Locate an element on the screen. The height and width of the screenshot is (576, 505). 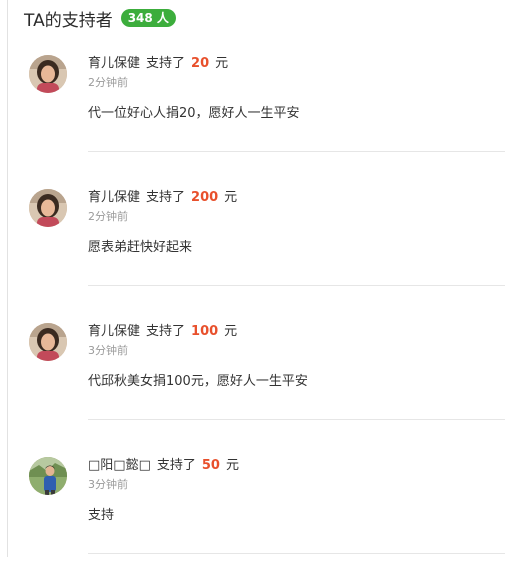
support-amount: 100 is located at coordinates (205, 331).